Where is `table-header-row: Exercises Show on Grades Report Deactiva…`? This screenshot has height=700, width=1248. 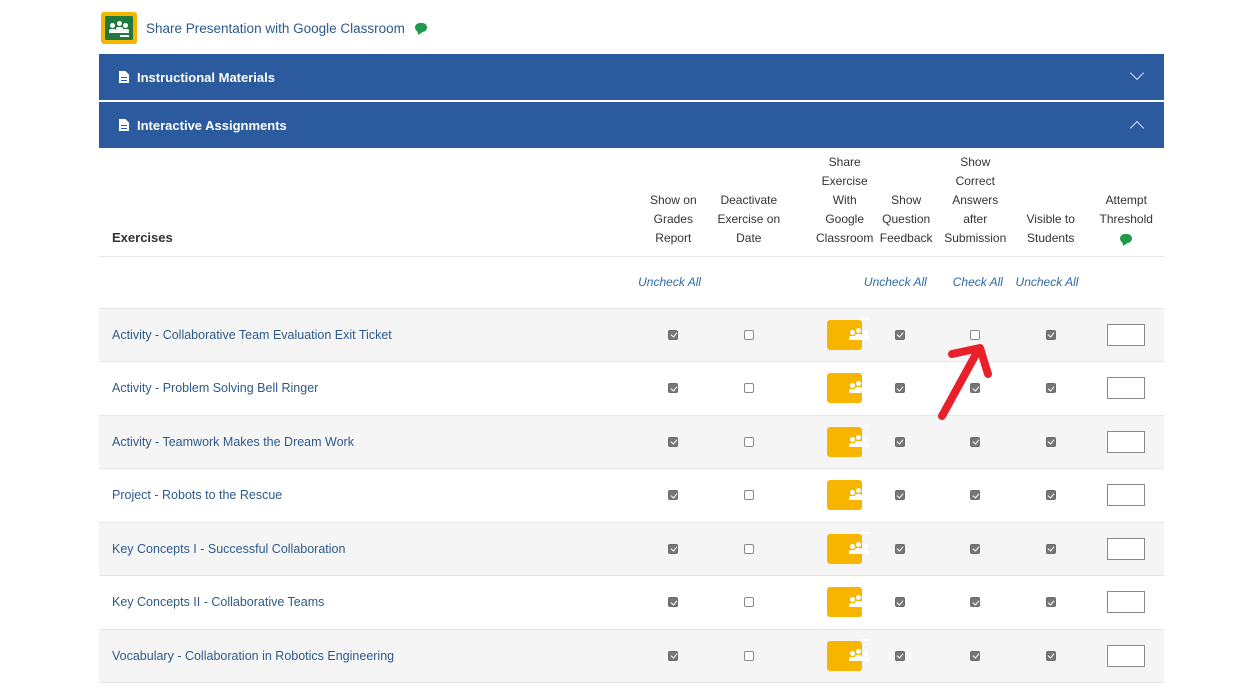 table-header-row: Exercises Show on Grades Report Deactiva… is located at coordinates (631, 202).